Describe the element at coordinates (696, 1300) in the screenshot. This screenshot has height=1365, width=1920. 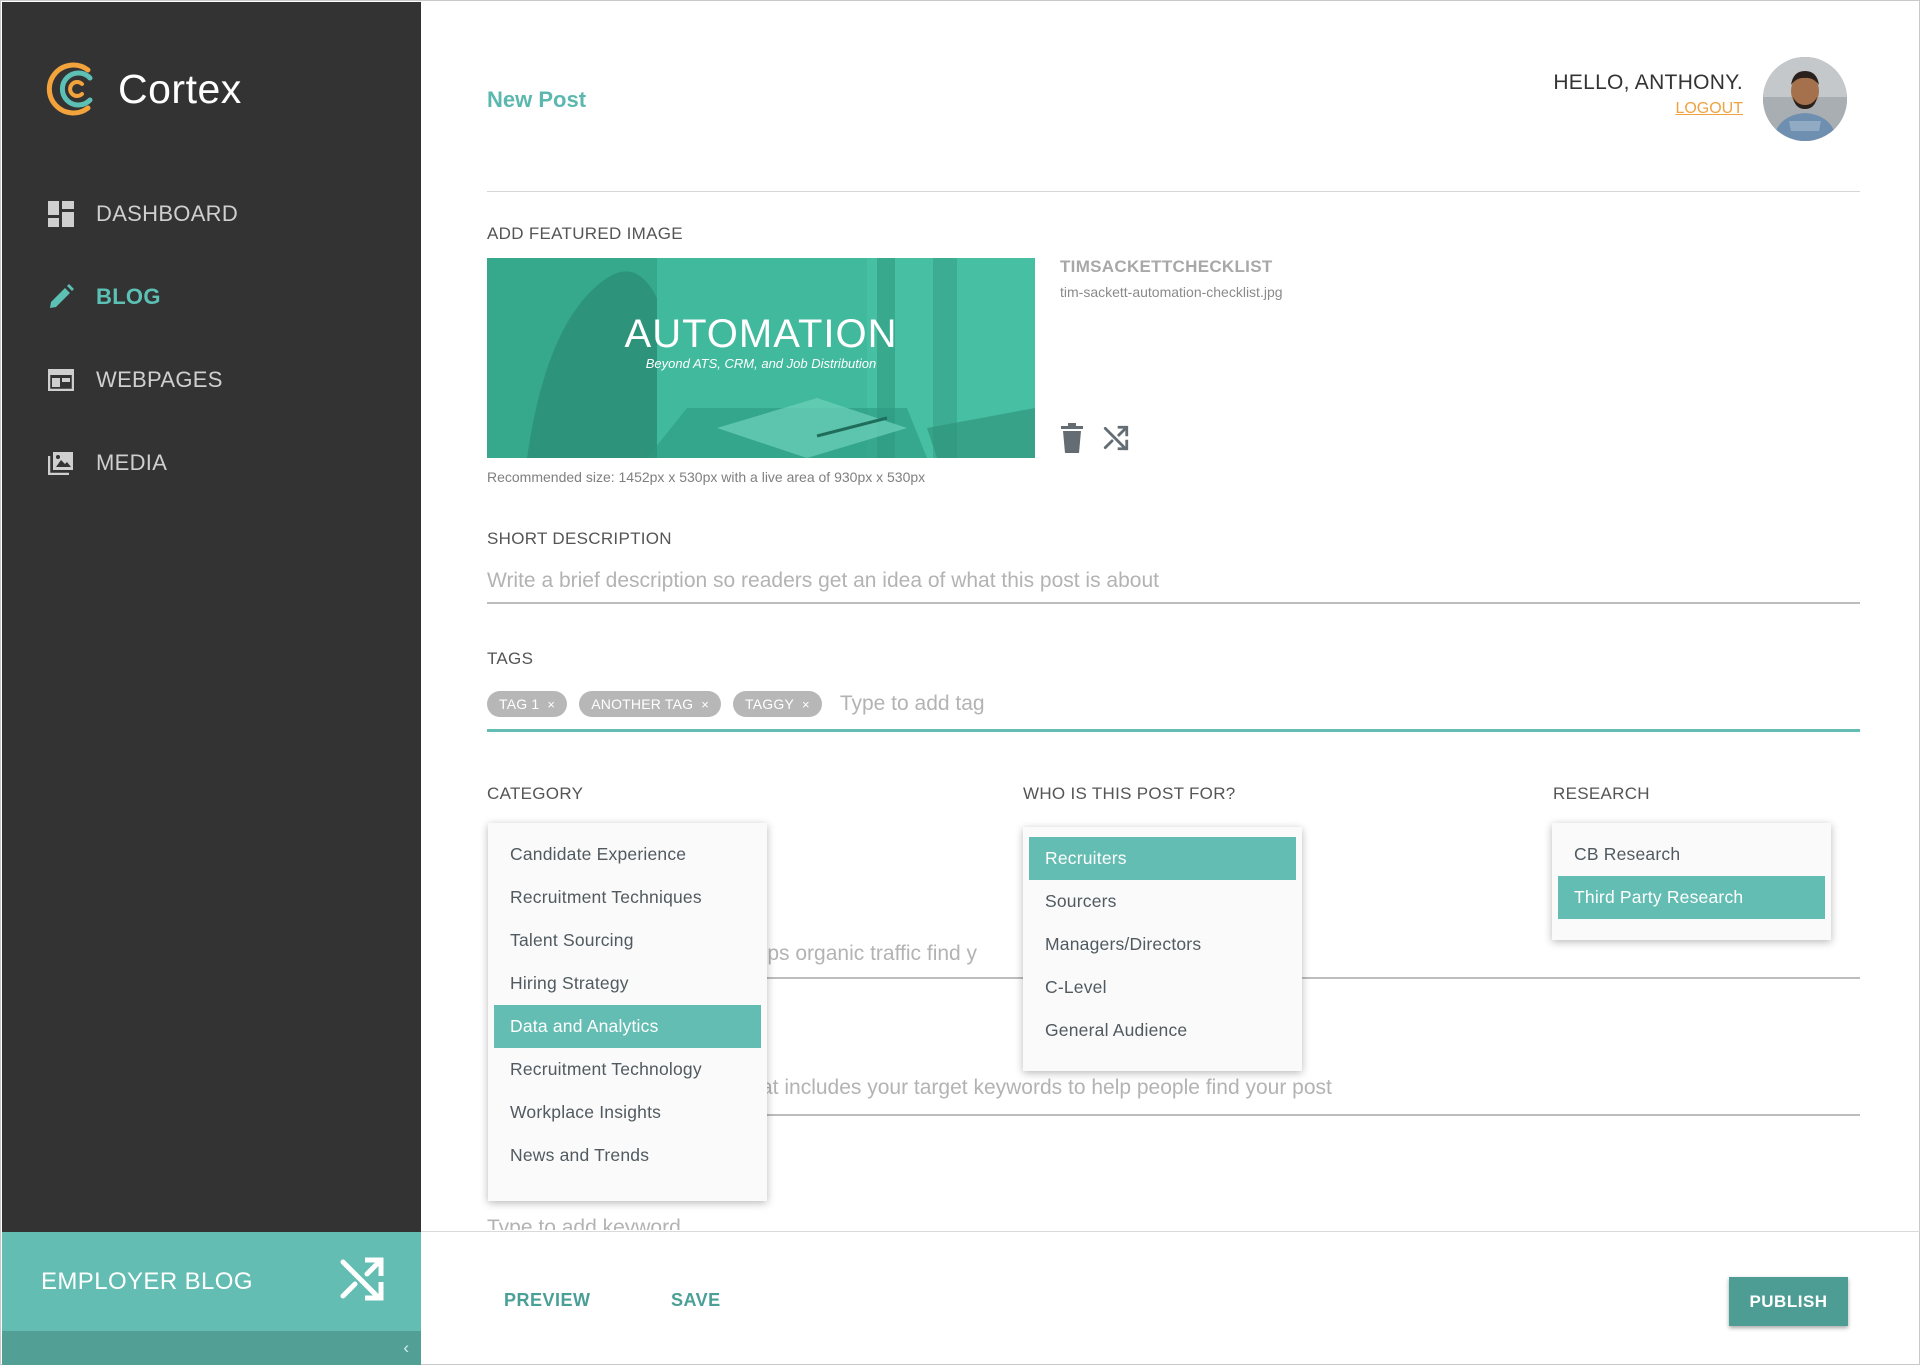
I see `save-button: SAVE` at that location.